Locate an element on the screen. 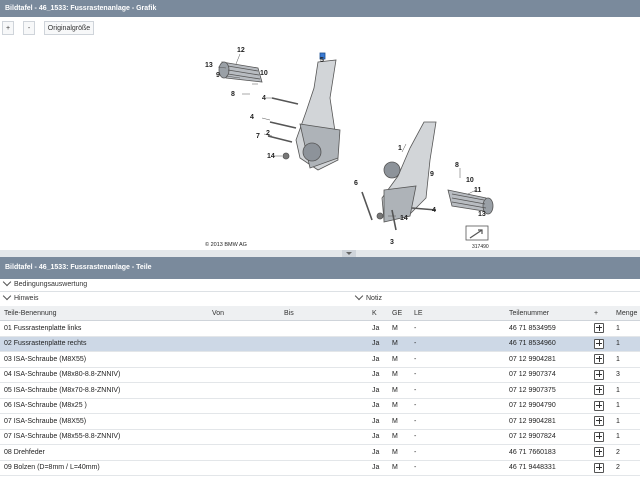  callout-13: 13 is located at coordinates (209, 65).